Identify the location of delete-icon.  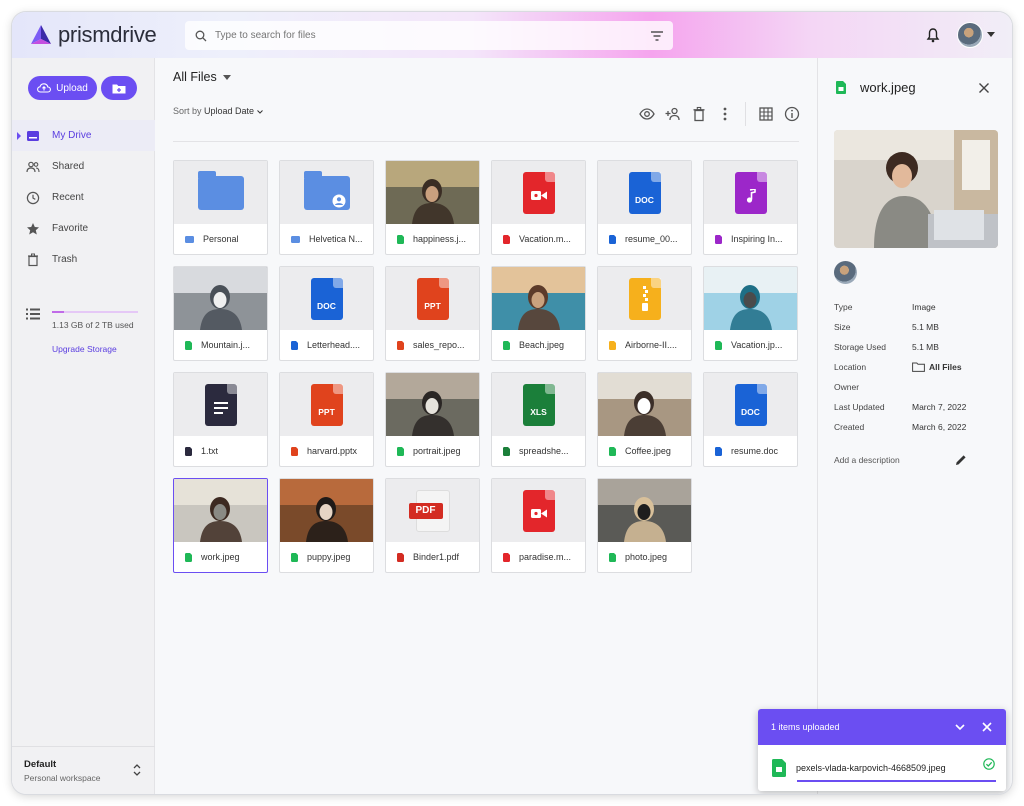
(699, 114).